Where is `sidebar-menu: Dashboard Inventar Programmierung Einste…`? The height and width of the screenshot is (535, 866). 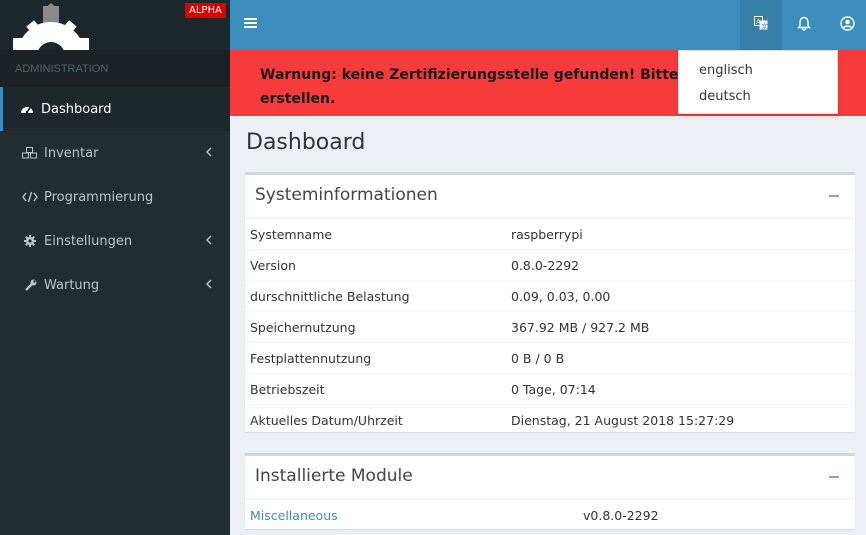 sidebar-menu: Dashboard Inventar Programmierung Einste… is located at coordinates (115, 197).